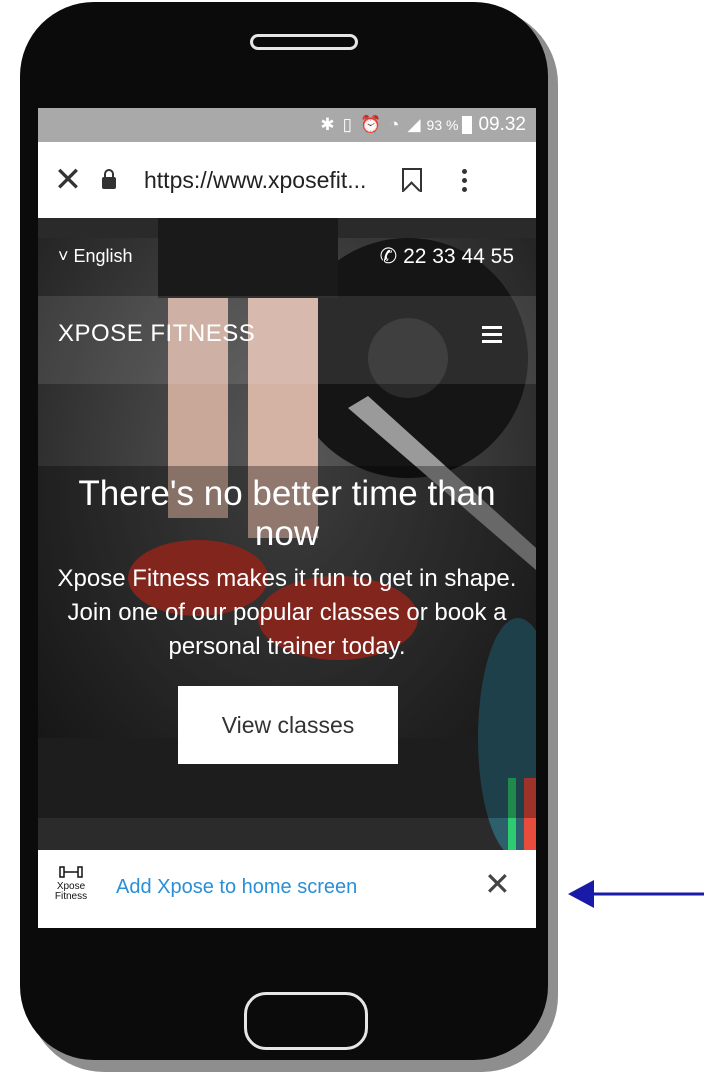 The width and height of the screenshot is (710, 1074). What do you see at coordinates (636, 894) in the screenshot?
I see `arrow-left-icon` at bounding box center [636, 894].